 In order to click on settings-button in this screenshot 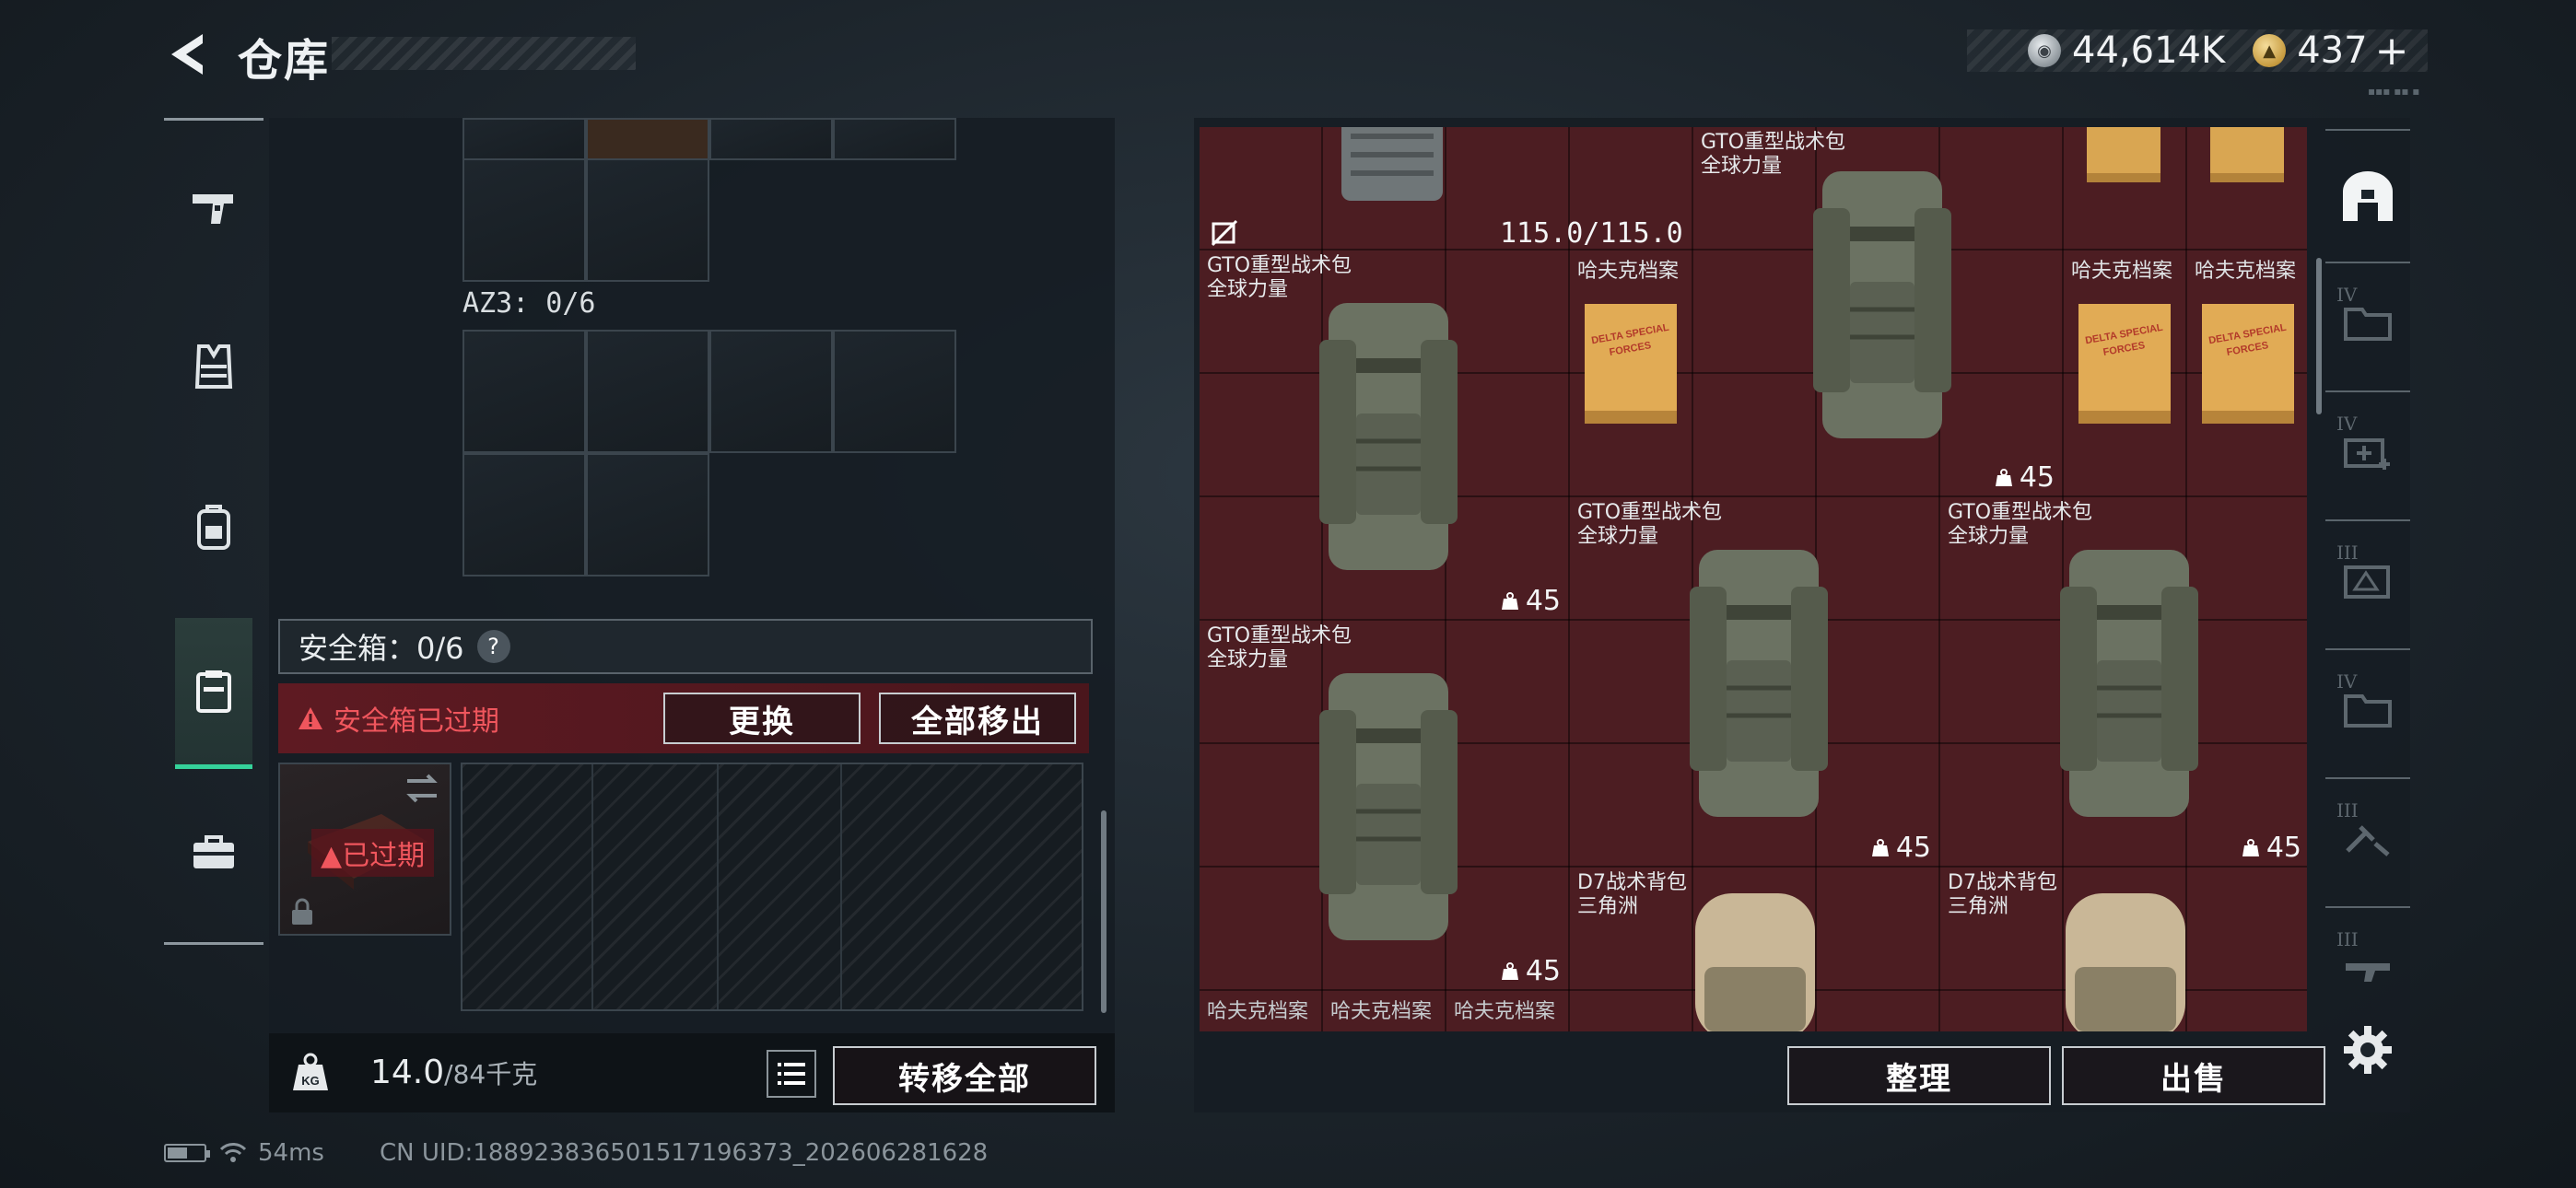, I will do `click(2367, 1049)`.